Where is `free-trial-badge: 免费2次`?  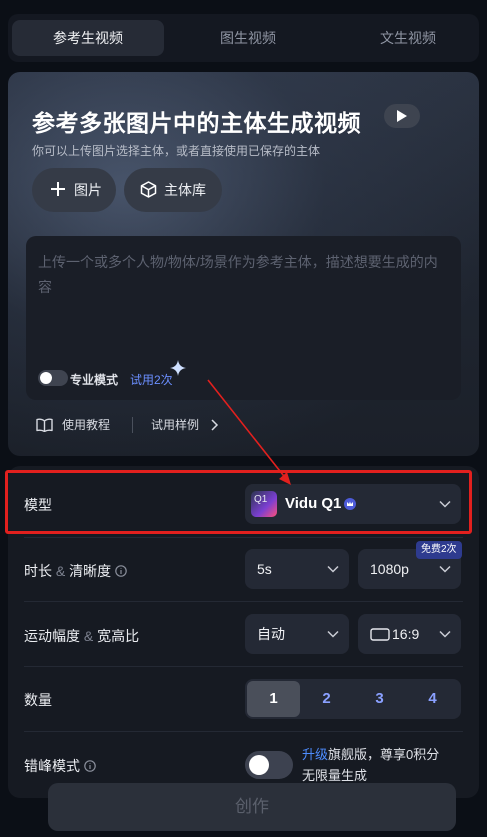
free-trial-badge: 免费2次 is located at coordinates (439, 550).